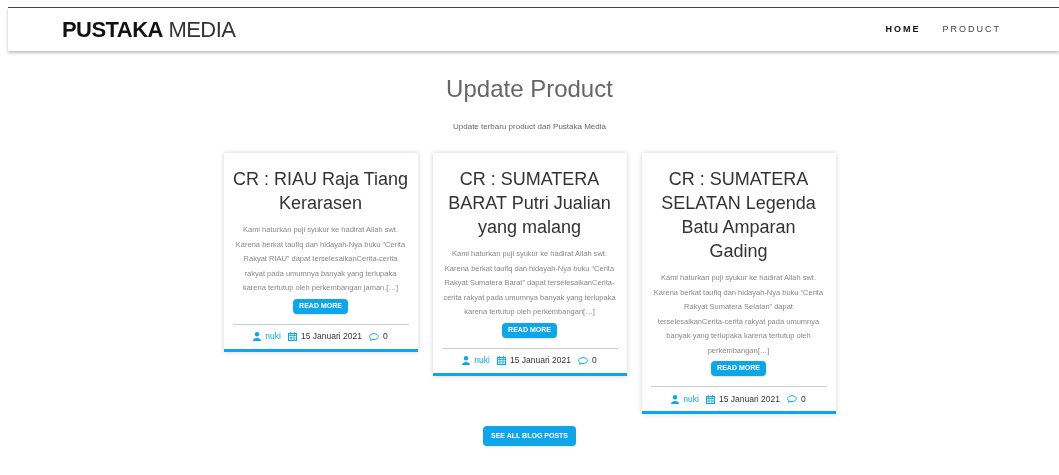  What do you see at coordinates (971, 29) in the screenshot?
I see `nav-link: PRODUCT` at bounding box center [971, 29].